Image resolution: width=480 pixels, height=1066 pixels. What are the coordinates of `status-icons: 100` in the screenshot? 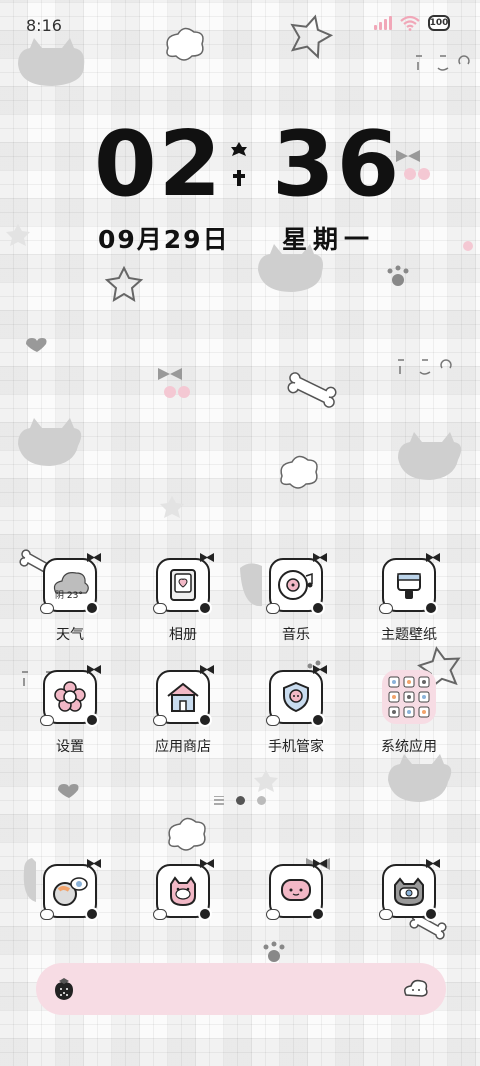 It's located at (412, 23).